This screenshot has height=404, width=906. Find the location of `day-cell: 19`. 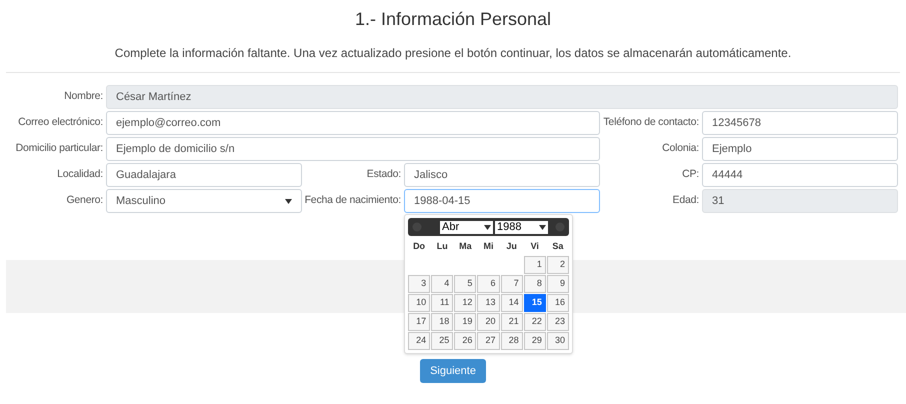

day-cell: 19 is located at coordinates (465, 322).